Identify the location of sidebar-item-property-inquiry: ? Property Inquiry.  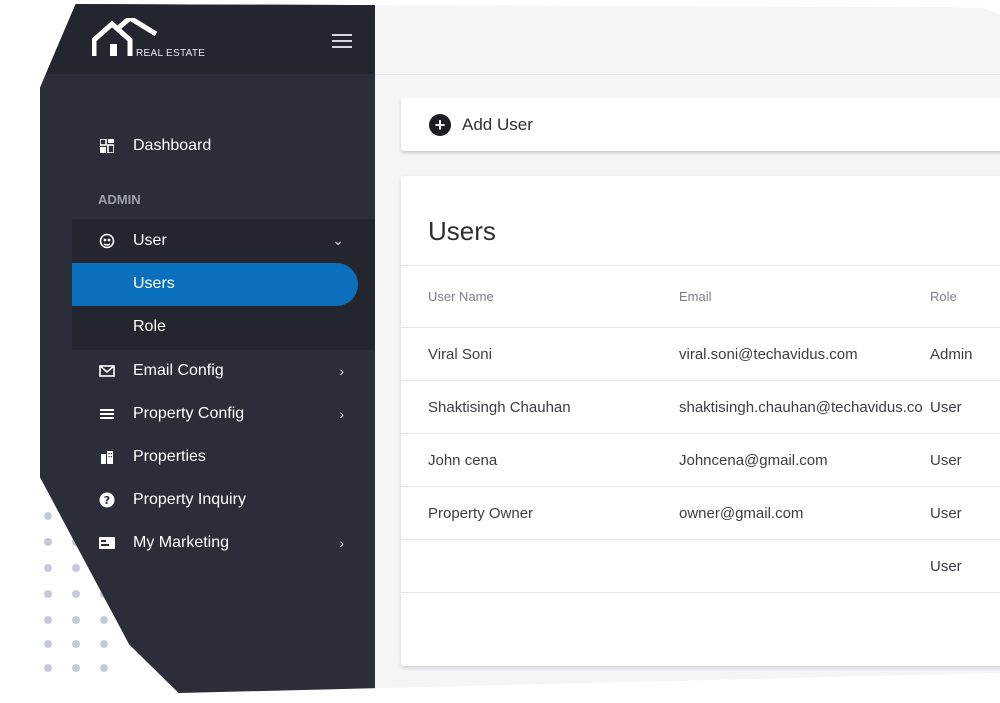
(215, 499).